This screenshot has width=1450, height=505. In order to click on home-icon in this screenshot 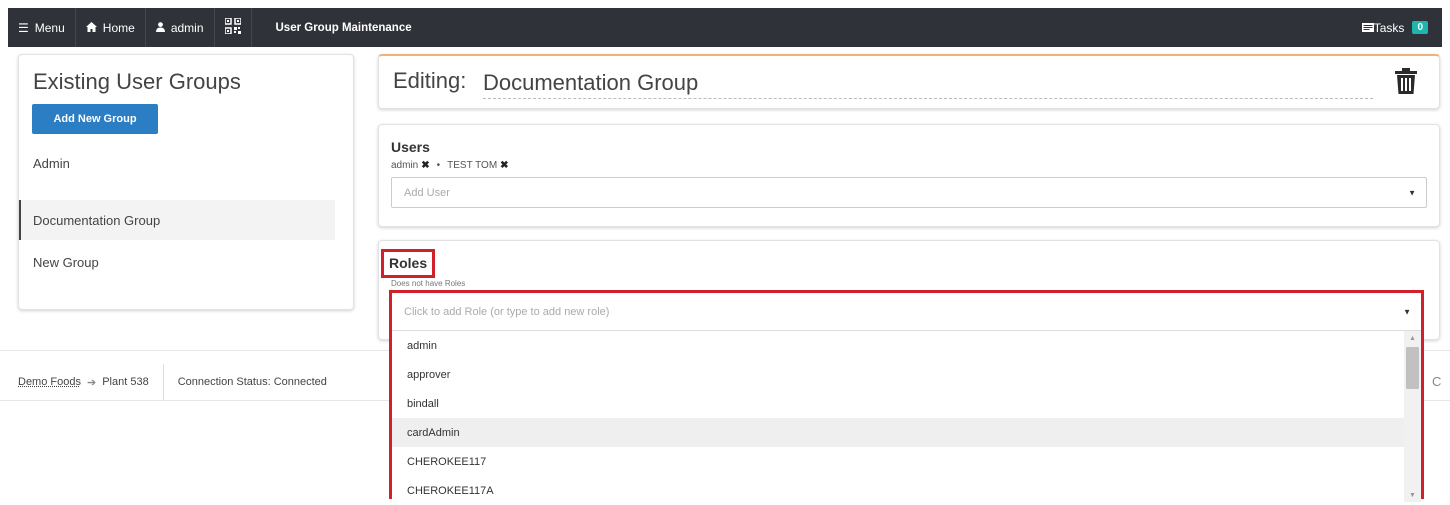, I will do `click(91, 28)`.